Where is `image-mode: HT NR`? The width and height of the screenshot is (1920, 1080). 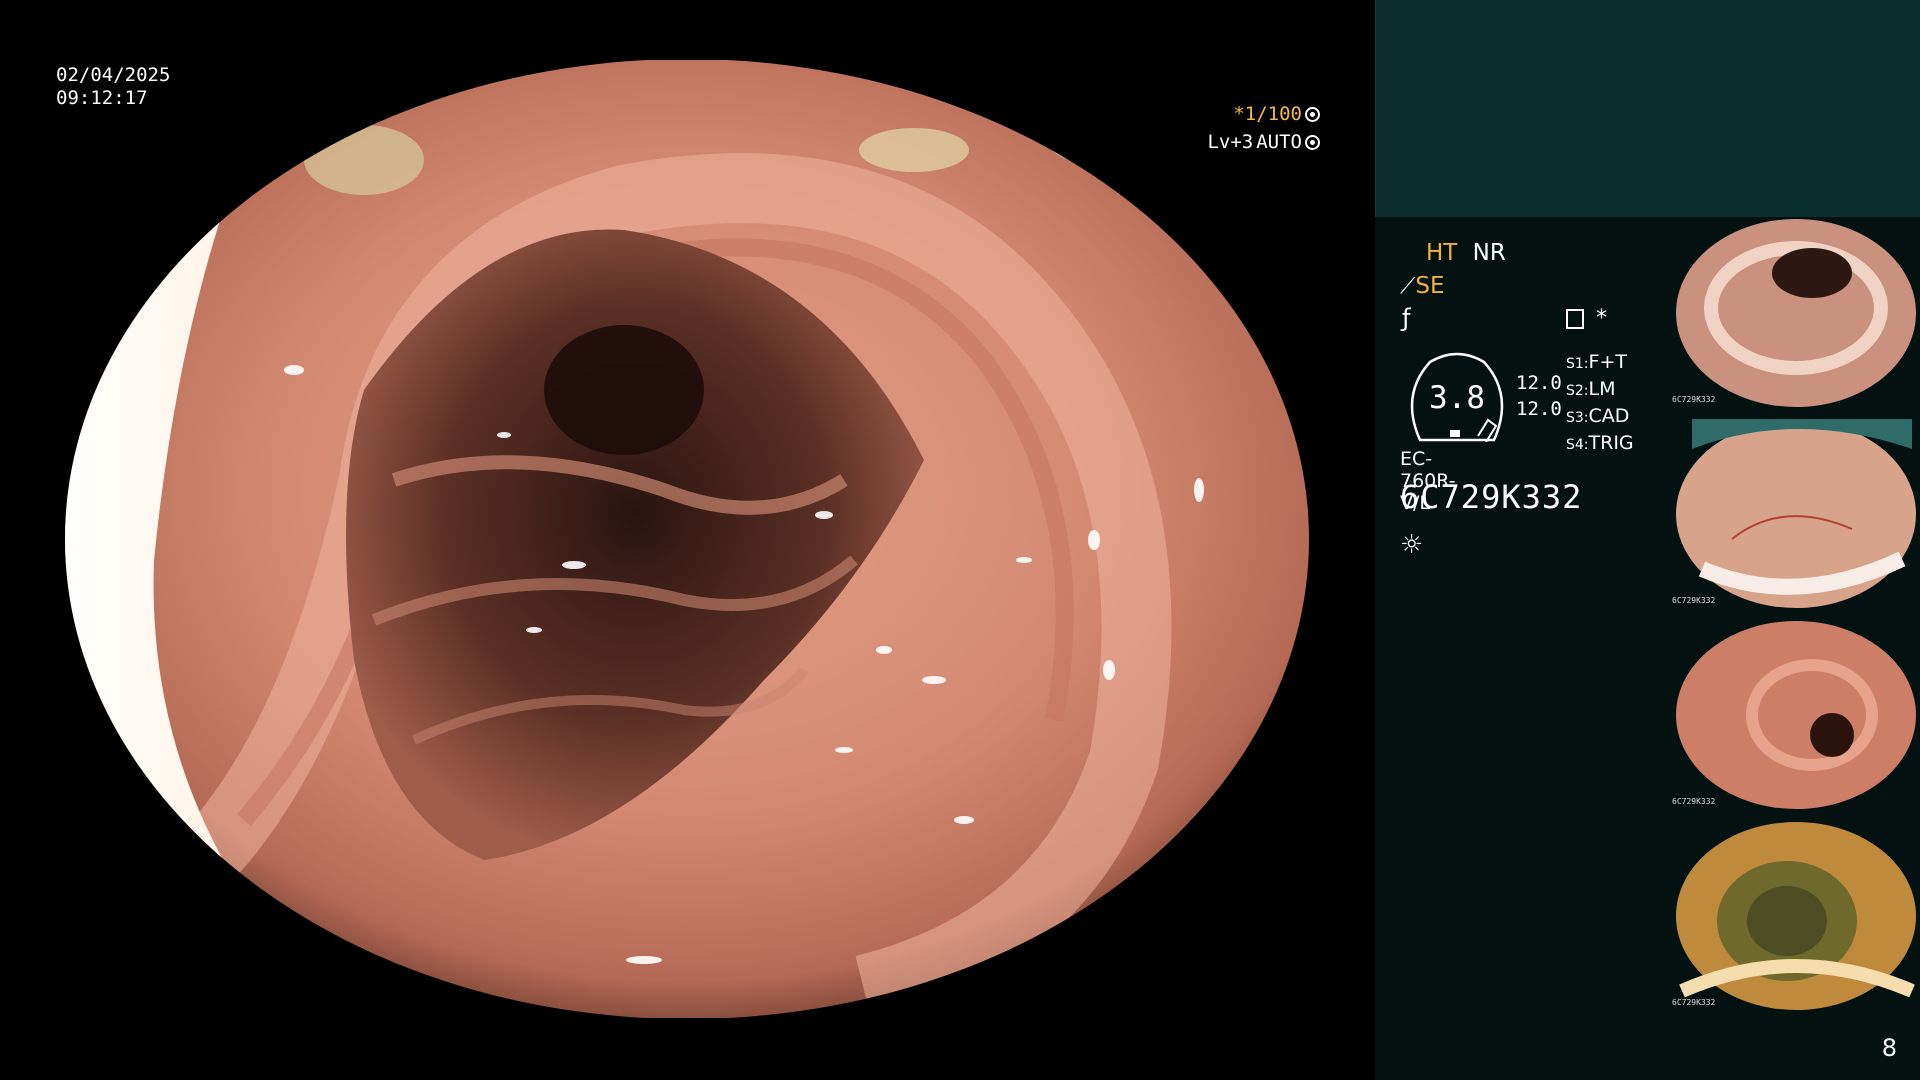 image-mode: HT NR is located at coordinates (1453, 253).